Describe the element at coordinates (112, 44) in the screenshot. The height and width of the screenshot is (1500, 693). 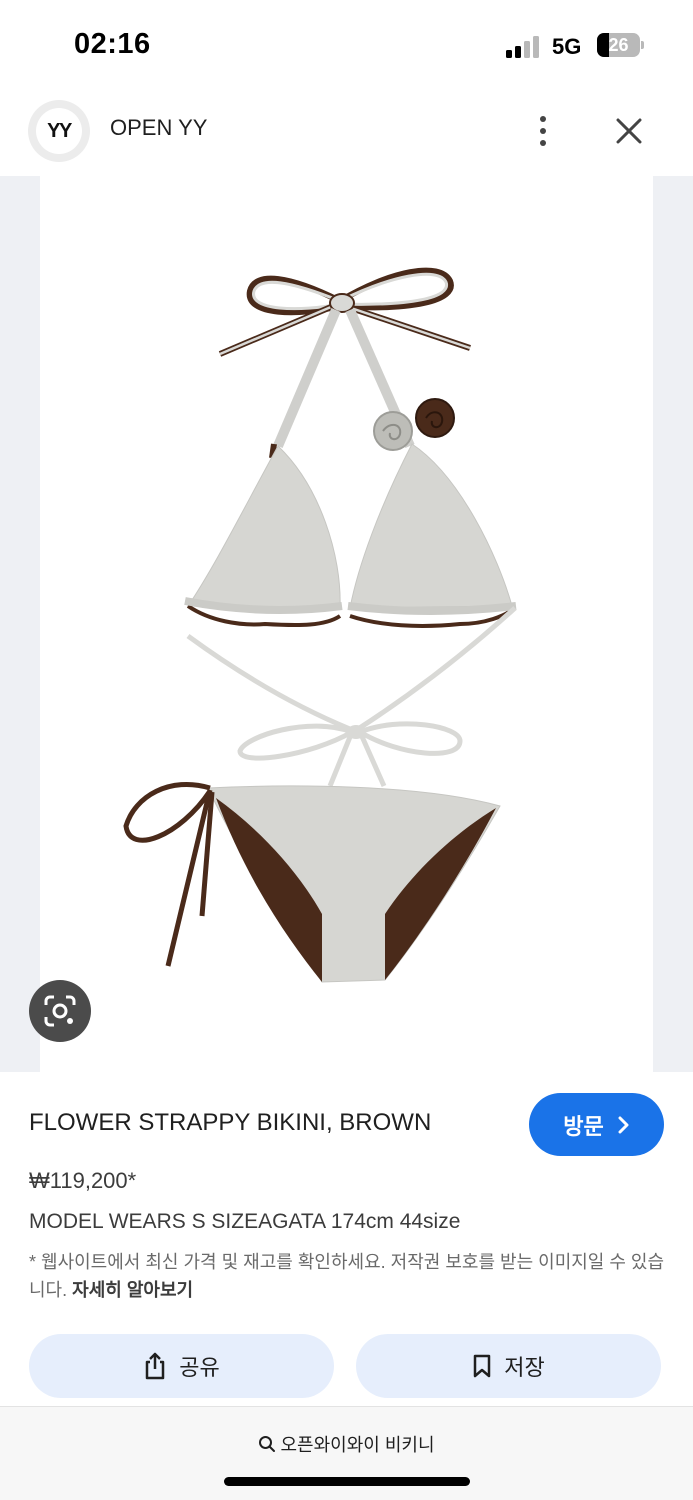
I see `status-time: 02:16` at that location.